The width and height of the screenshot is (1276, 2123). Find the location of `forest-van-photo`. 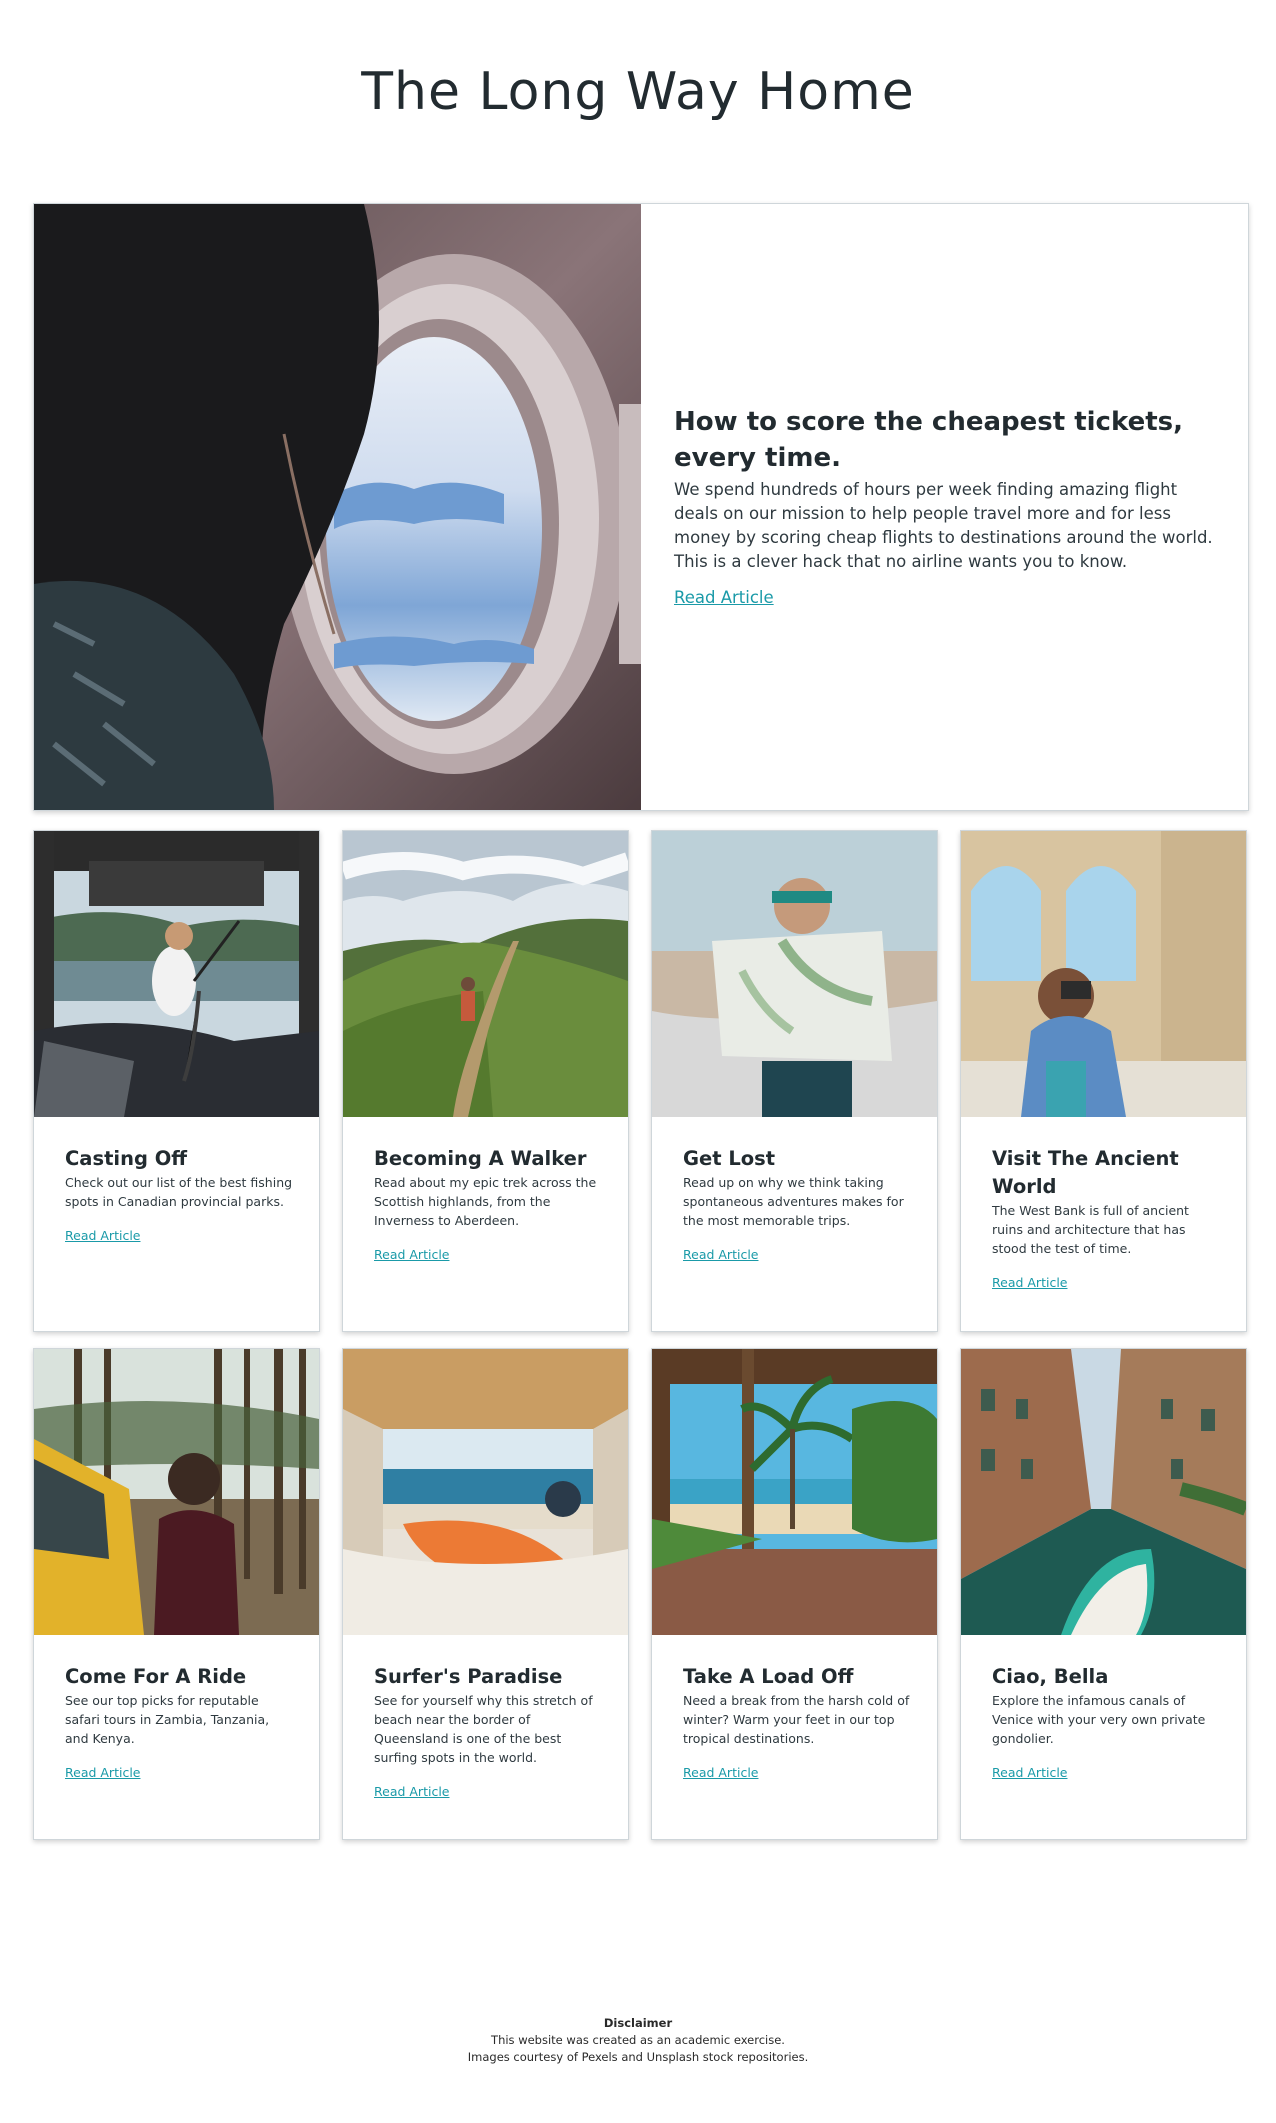

forest-van-photo is located at coordinates (176, 1492).